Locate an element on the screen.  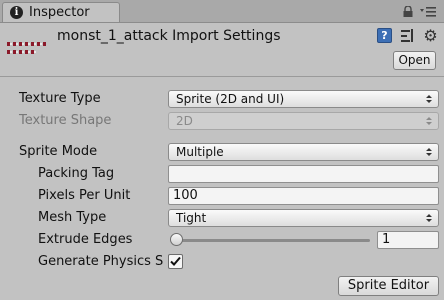
texture-shape-dropdown: 2D is located at coordinates (303, 121).